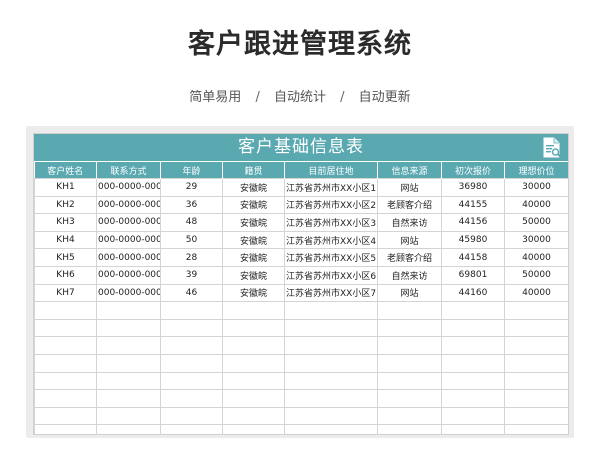  What do you see at coordinates (65, 187) in the screenshot?
I see `cell-name: KH1` at bounding box center [65, 187].